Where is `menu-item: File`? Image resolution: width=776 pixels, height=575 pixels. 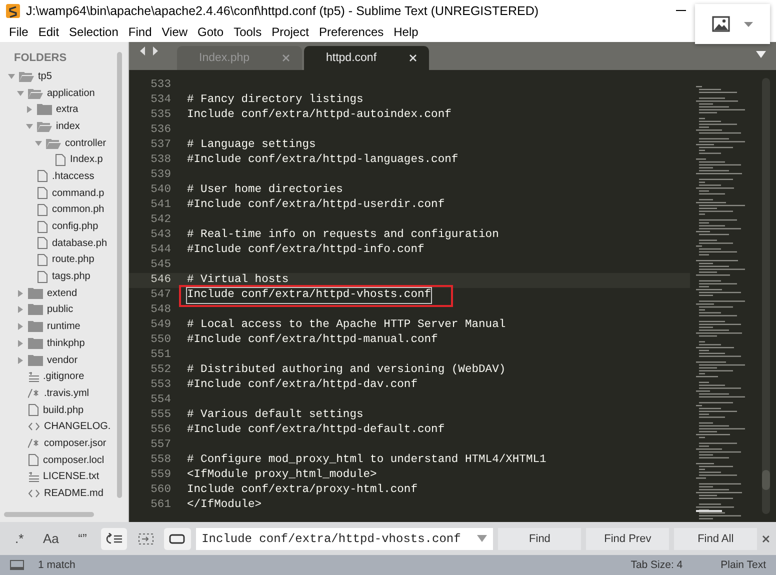 menu-item: File is located at coordinates (19, 32).